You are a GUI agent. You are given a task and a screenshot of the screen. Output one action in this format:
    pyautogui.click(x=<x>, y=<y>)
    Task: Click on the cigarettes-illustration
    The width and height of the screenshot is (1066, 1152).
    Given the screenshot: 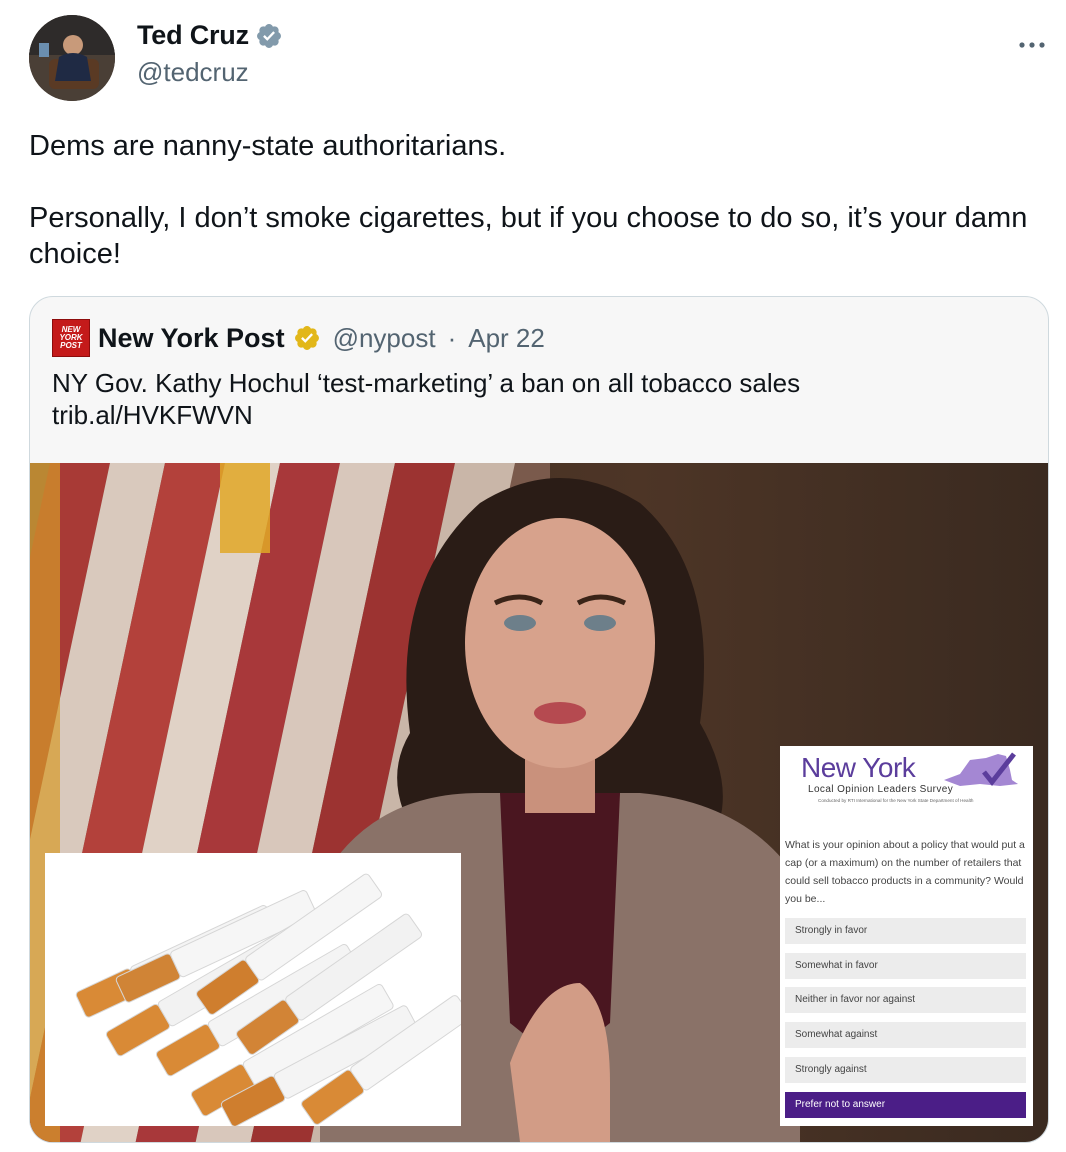 What is the action you would take?
    pyautogui.click(x=258, y=990)
    